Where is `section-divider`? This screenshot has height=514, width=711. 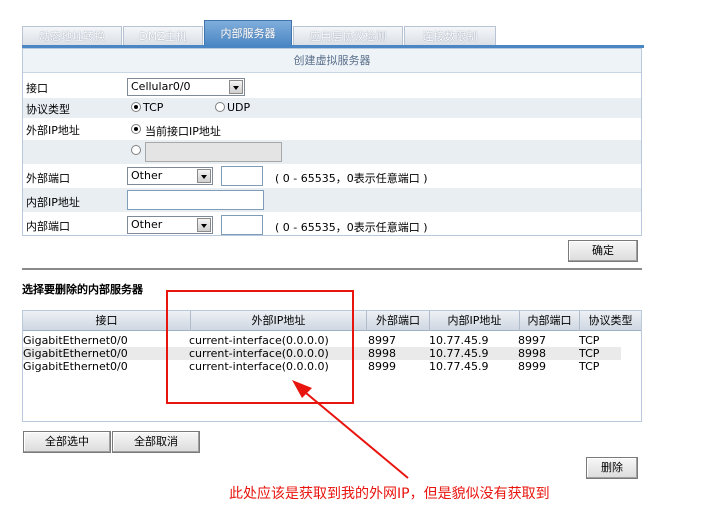 section-divider is located at coordinates (332, 269).